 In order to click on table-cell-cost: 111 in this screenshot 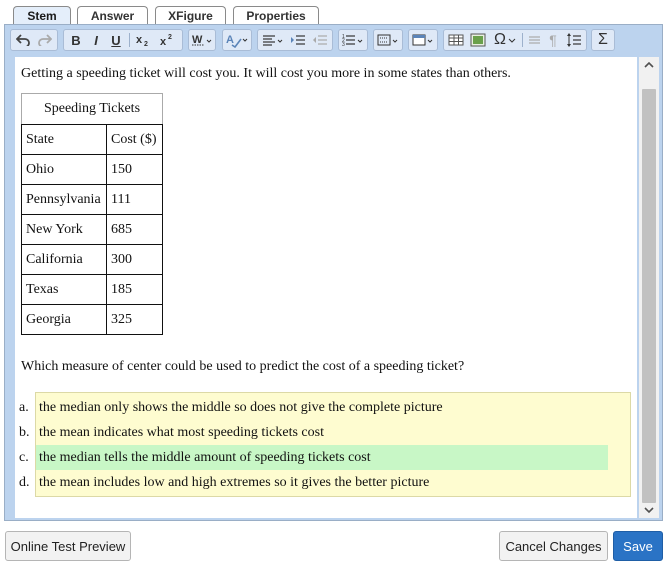, I will do `click(134, 199)`.